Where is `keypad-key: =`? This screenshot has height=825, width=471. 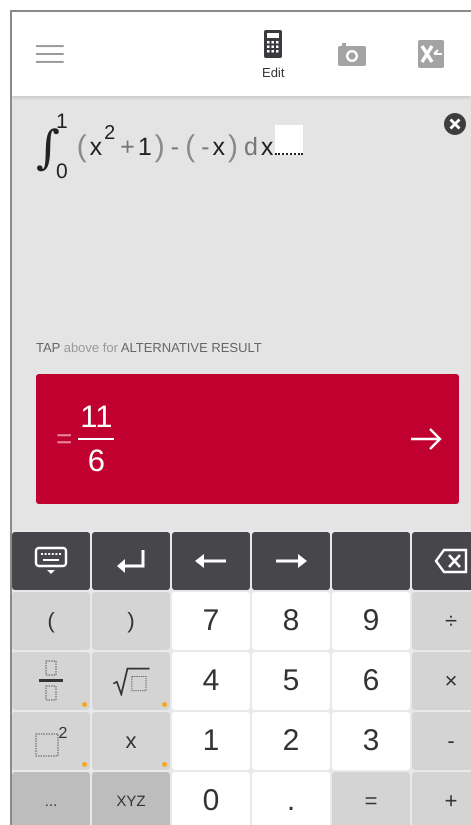
keypad-key: = is located at coordinates (371, 798).